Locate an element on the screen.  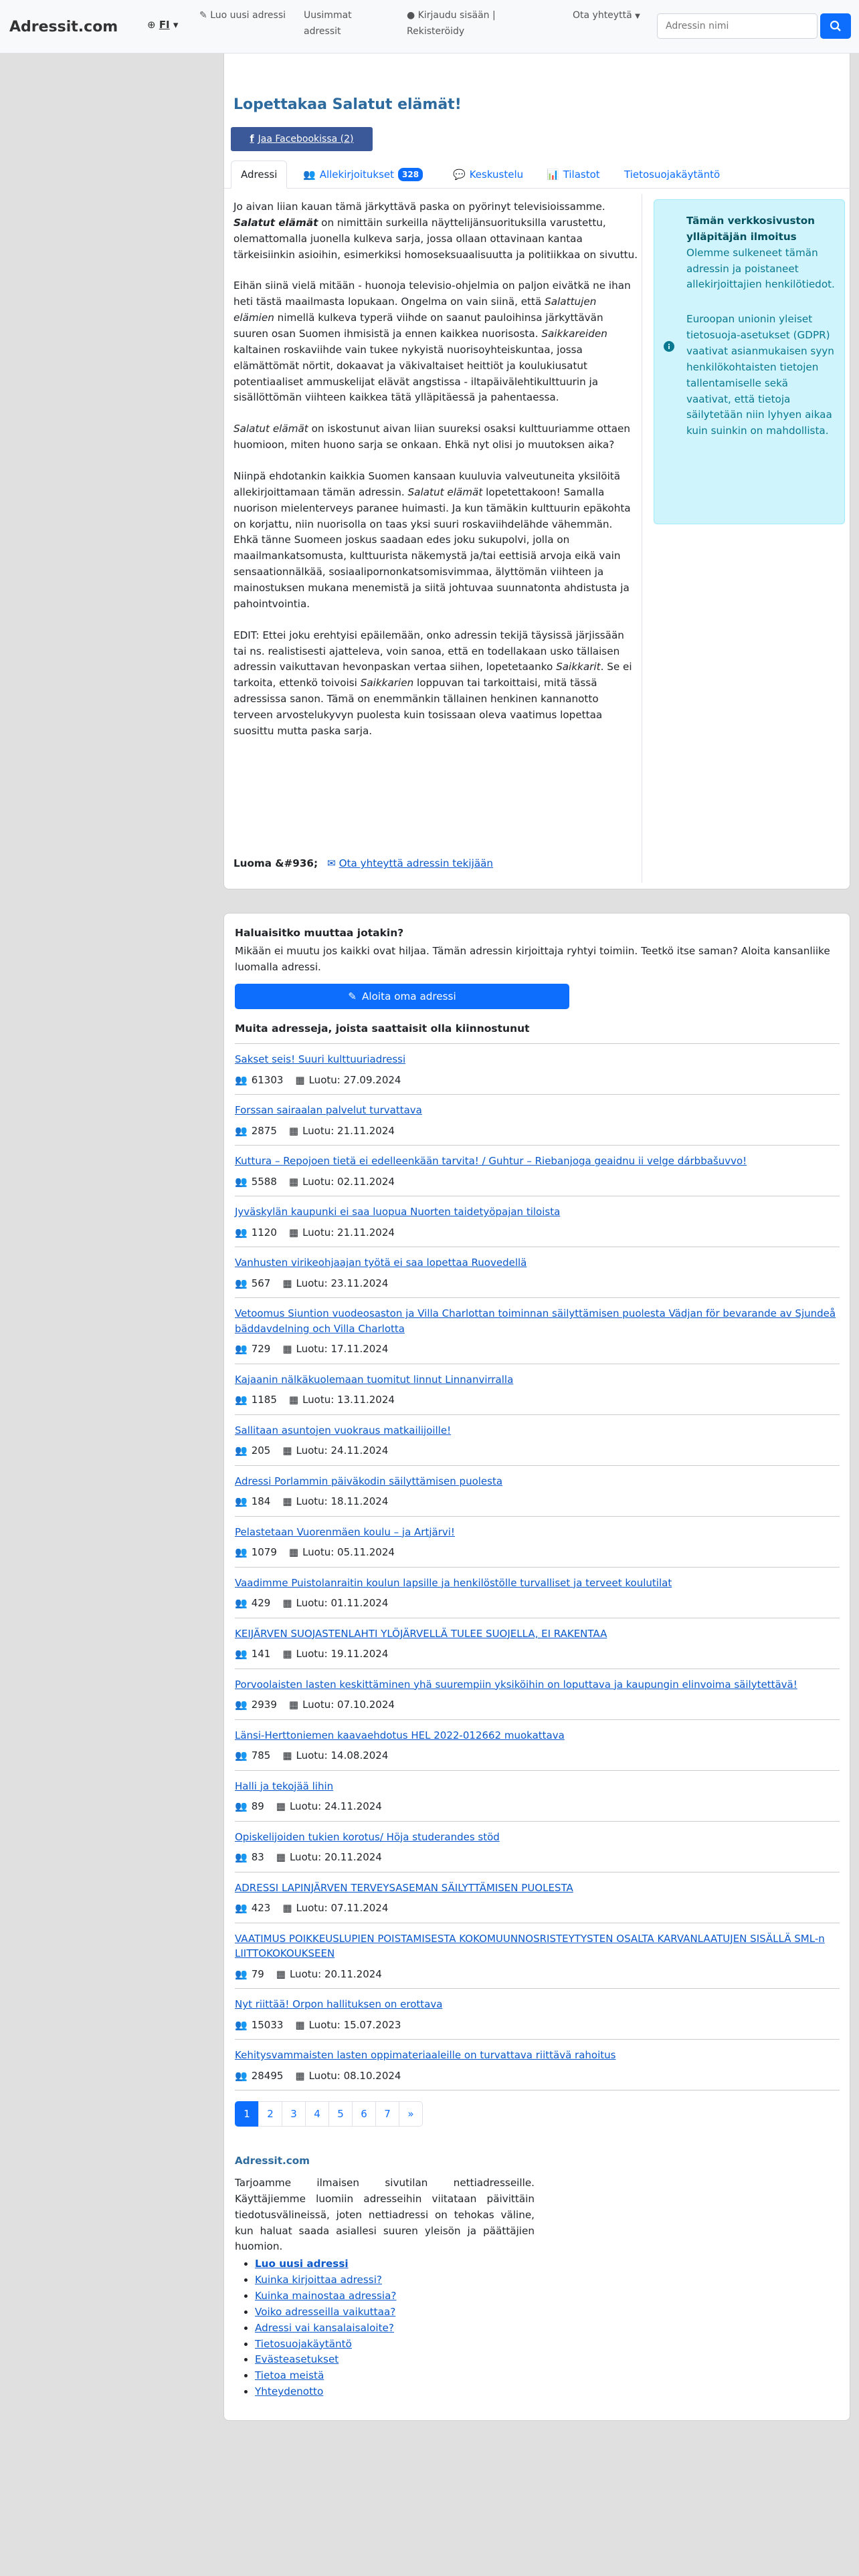
footer-link: Tietosuojakäytäntö is located at coordinates (303, 2344).